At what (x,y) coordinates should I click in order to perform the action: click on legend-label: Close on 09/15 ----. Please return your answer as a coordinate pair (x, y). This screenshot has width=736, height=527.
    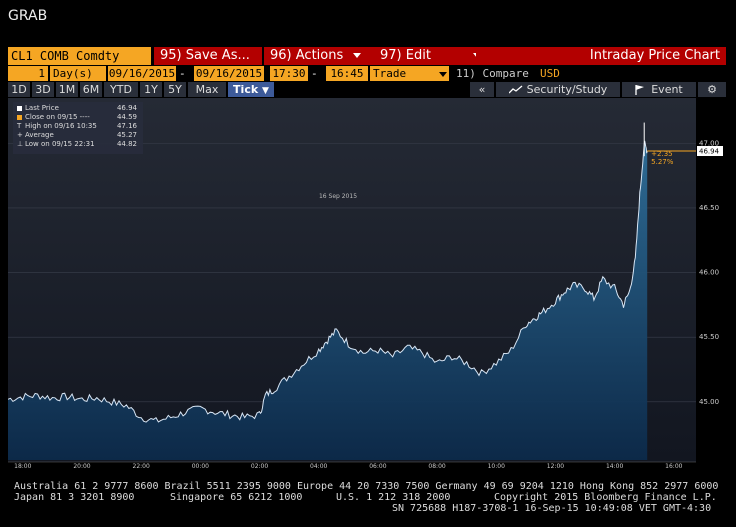
    Looking at the image, I should click on (57, 117).